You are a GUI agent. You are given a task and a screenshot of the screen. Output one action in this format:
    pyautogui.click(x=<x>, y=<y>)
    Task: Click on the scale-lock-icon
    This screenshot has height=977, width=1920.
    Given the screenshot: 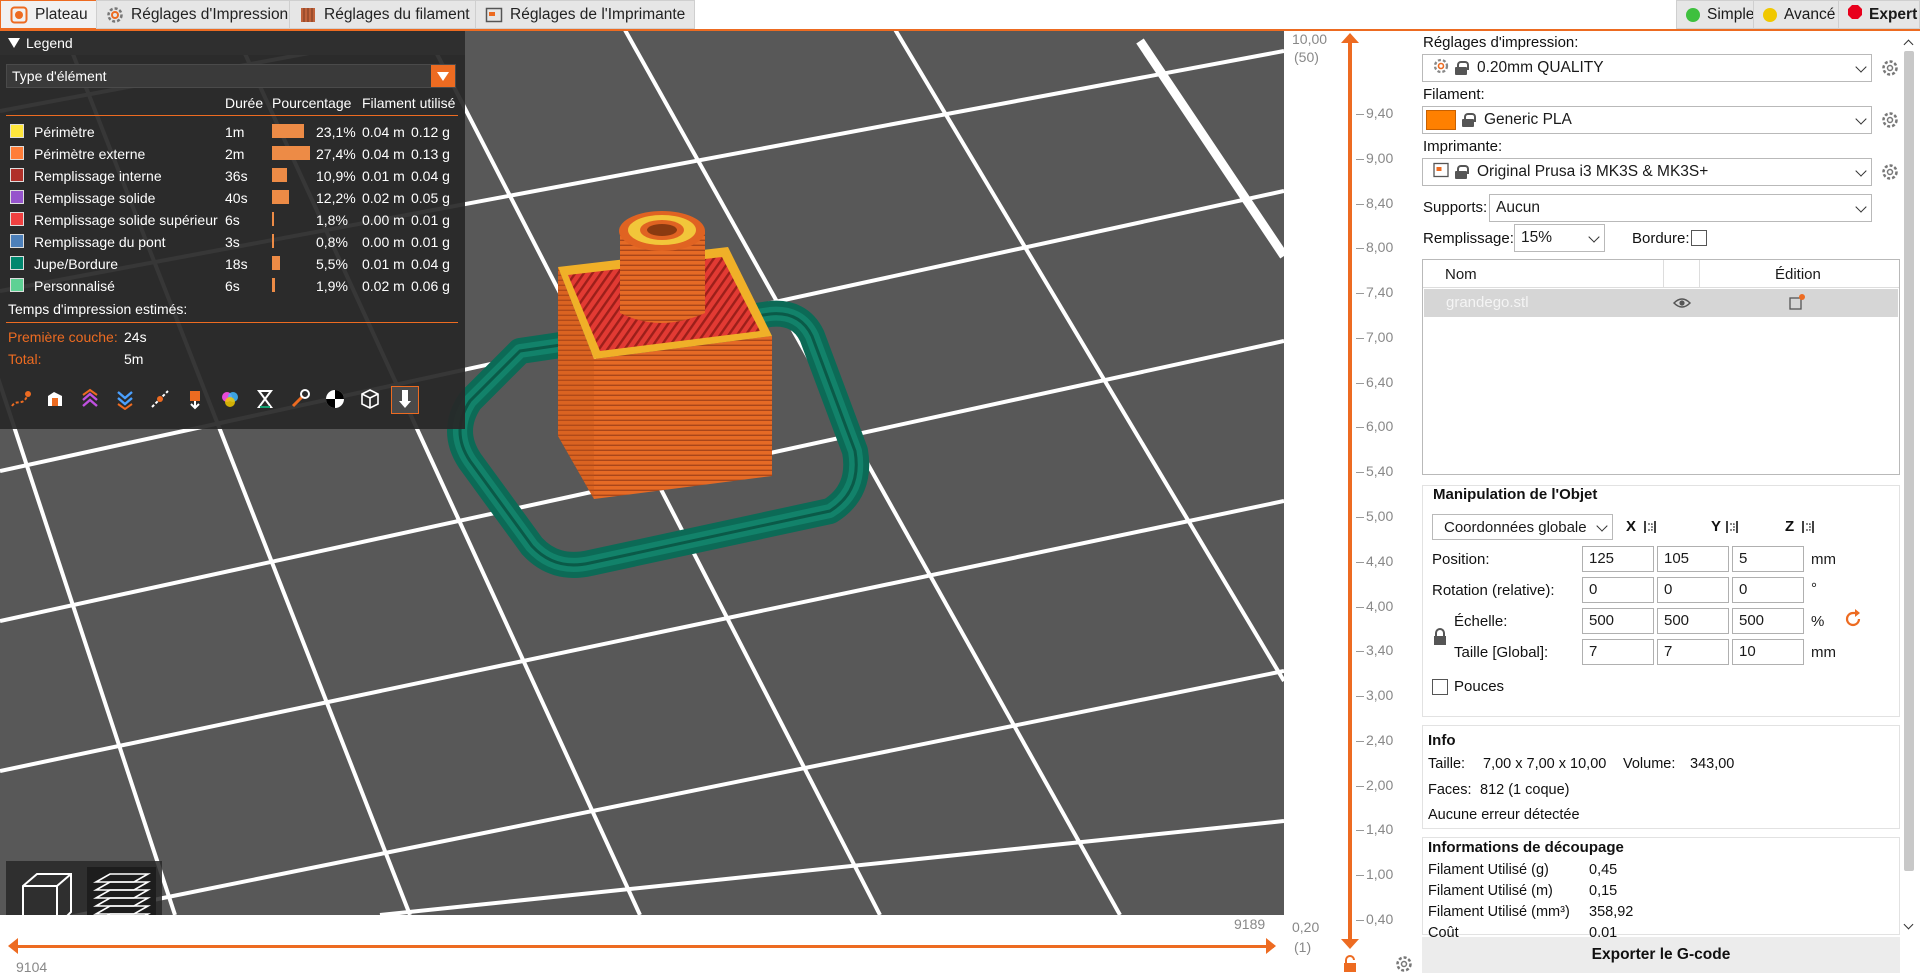 What is the action you would take?
    pyautogui.click(x=1440, y=639)
    